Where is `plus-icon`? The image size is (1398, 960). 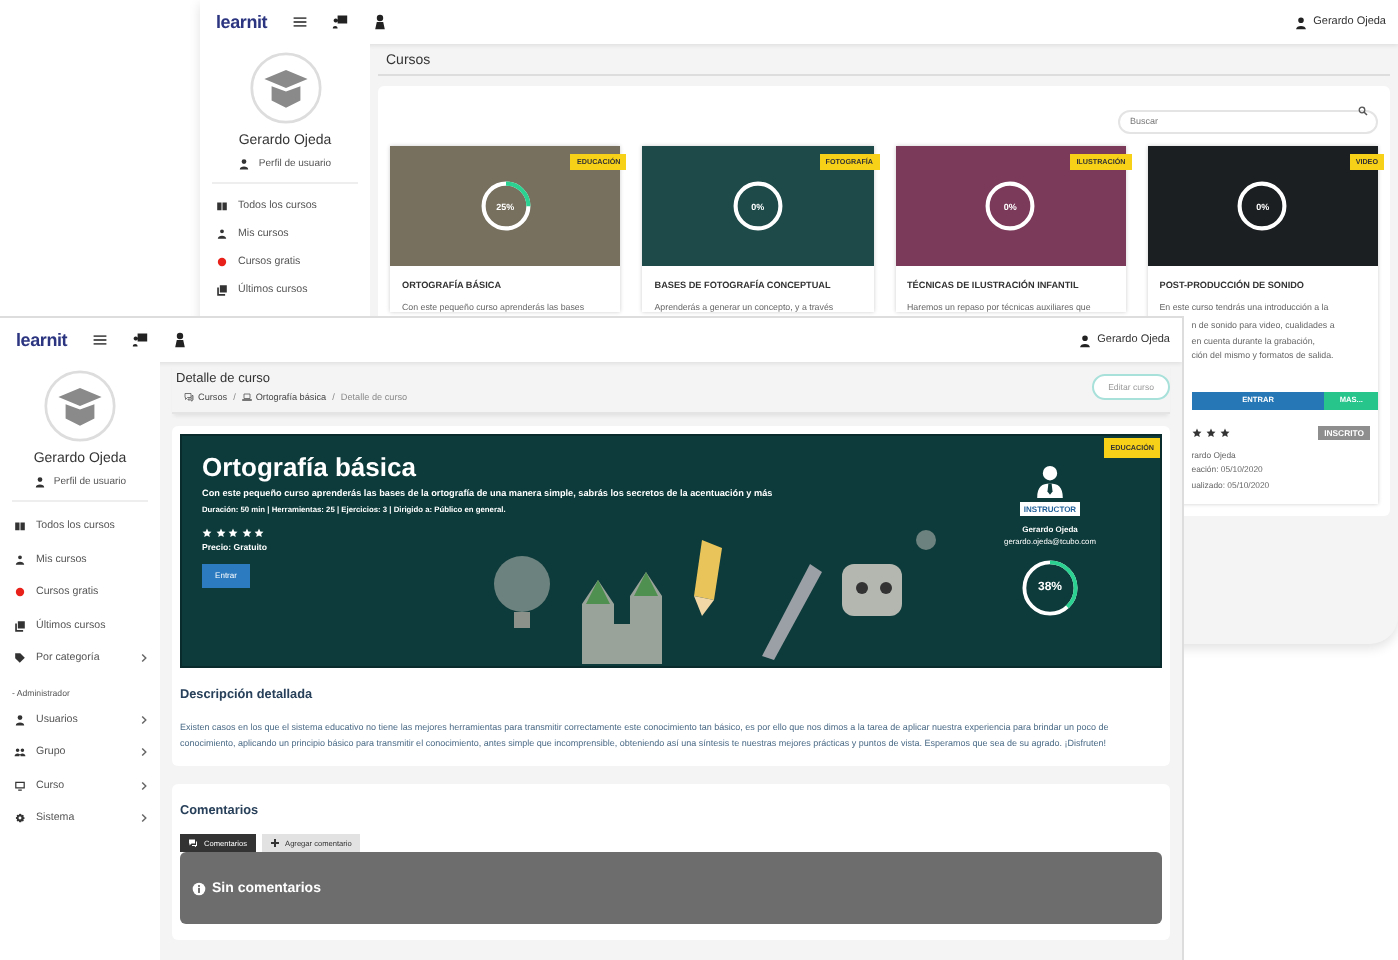 plus-icon is located at coordinates (274, 843).